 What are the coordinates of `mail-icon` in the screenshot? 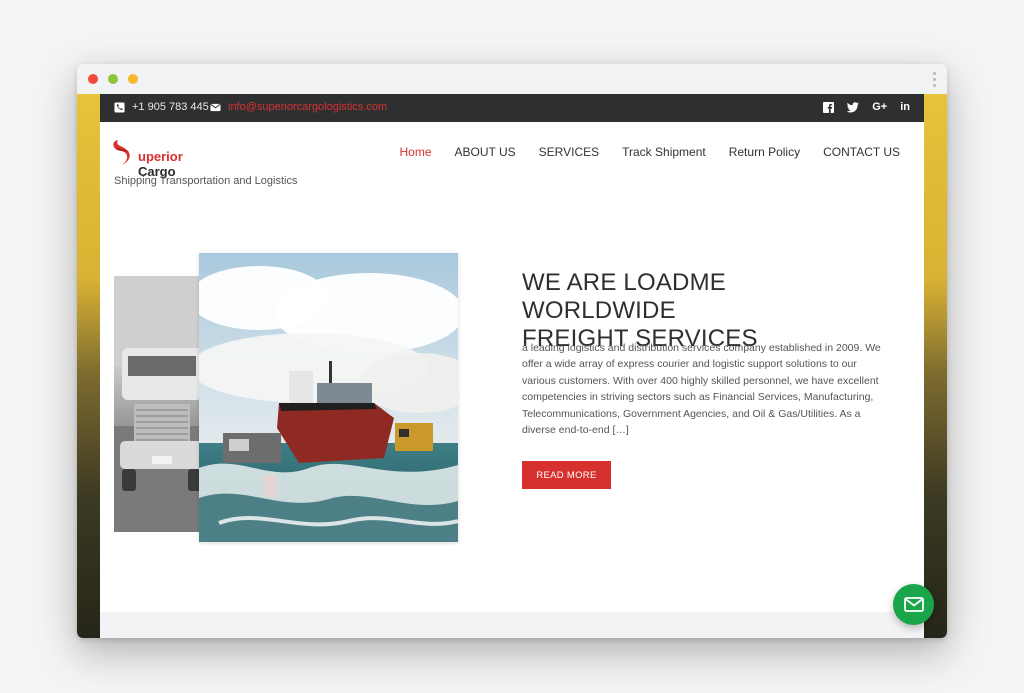 It's located at (913, 604).